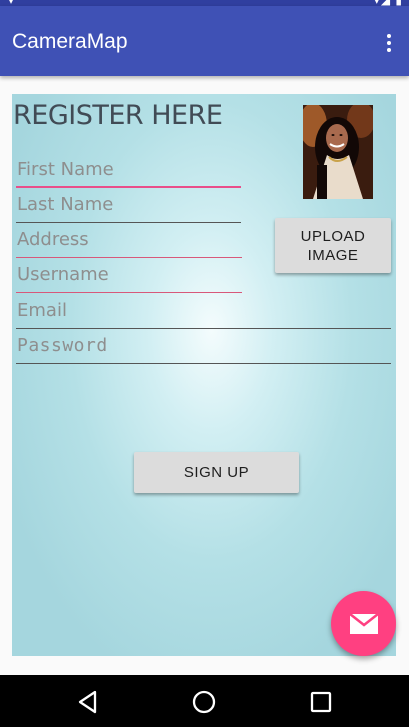 The width and height of the screenshot is (409, 727). I want to click on first-name-placeholder: First Name, so click(65, 169).